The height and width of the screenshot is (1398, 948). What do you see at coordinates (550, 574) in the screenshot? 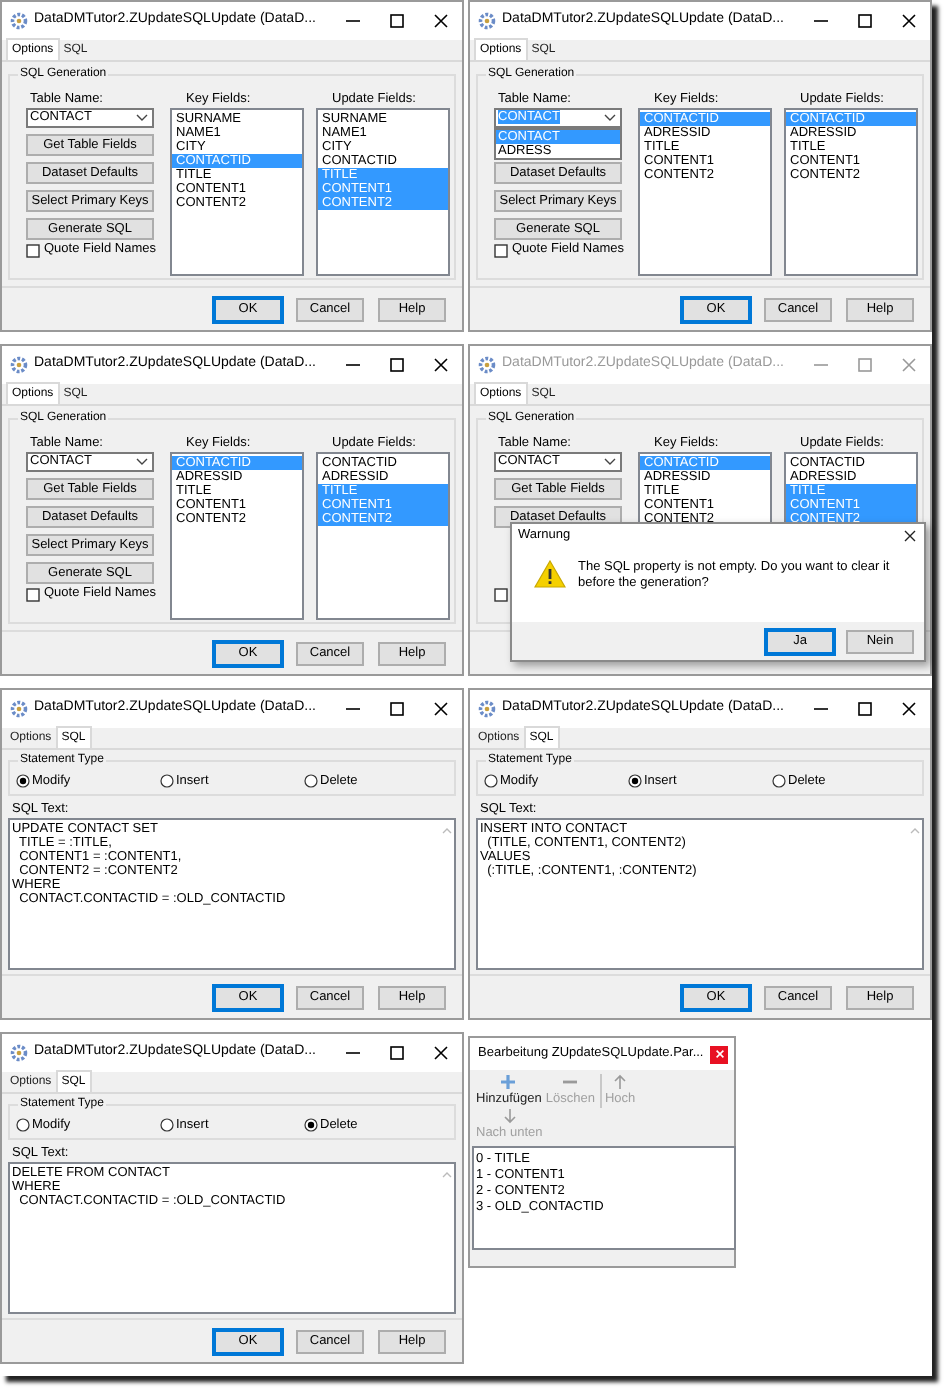
I see `warning-icon` at bounding box center [550, 574].